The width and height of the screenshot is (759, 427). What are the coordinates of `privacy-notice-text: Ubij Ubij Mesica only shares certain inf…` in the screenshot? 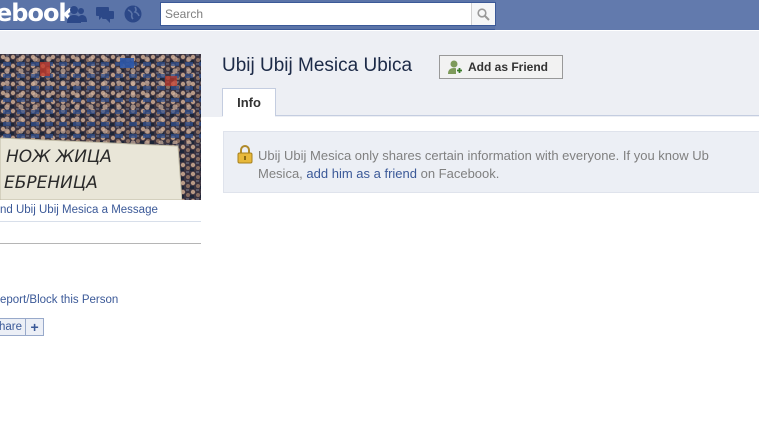 It's located at (483, 164).